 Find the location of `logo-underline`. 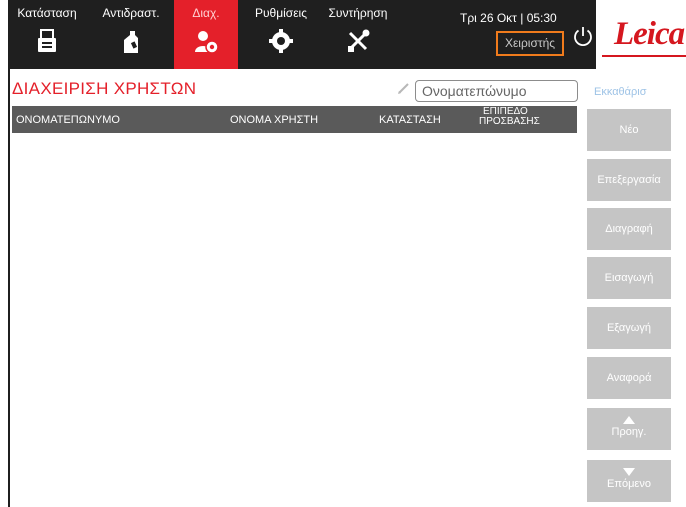

logo-underline is located at coordinates (644, 56).